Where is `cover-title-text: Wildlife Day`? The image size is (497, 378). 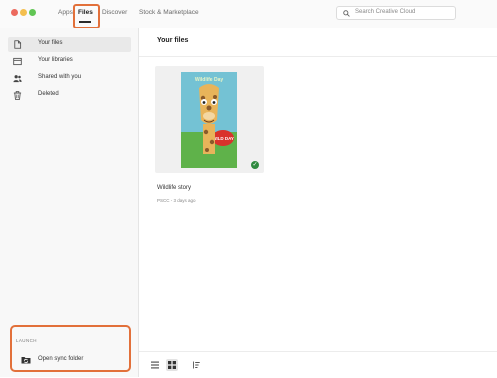 cover-title-text: Wildlife Day is located at coordinates (209, 80).